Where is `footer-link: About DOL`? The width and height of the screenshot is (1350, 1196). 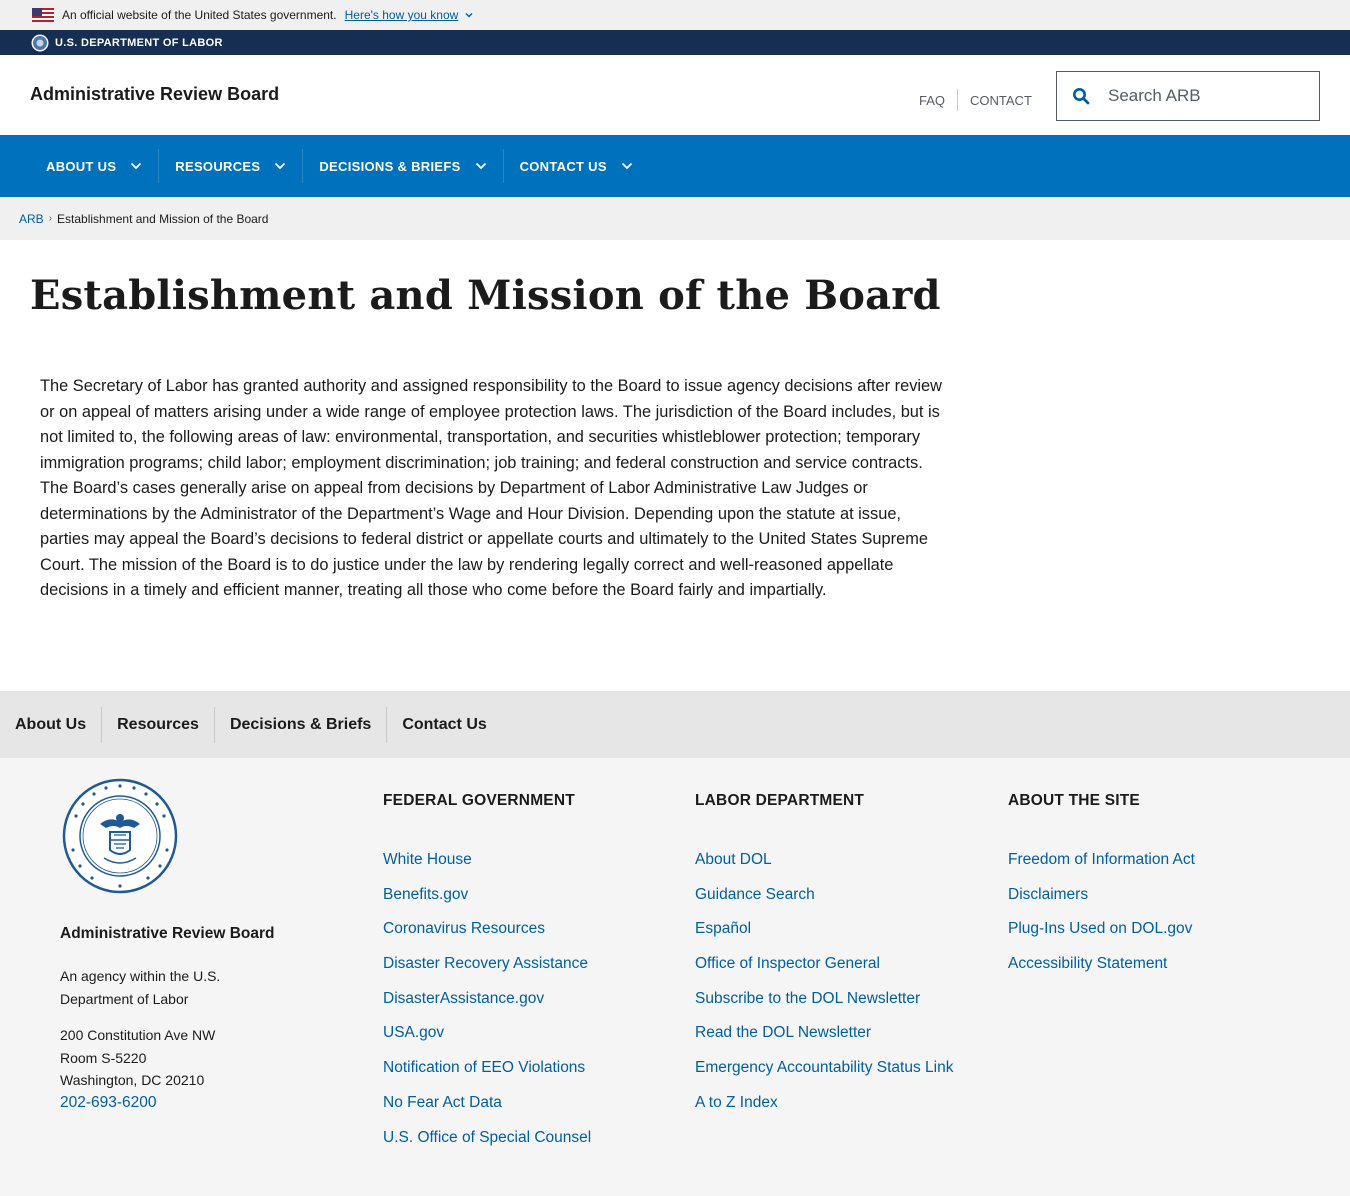
footer-link: About DOL is located at coordinates (824, 865).